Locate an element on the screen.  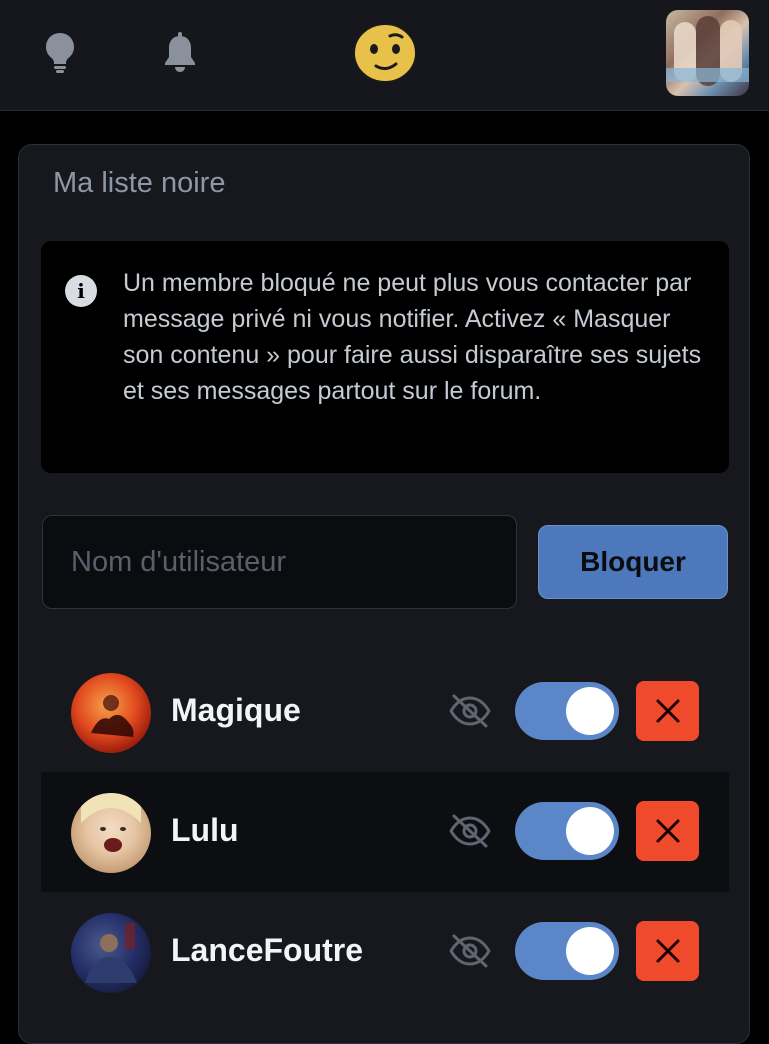
username: Magique is located at coordinates (236, 710).